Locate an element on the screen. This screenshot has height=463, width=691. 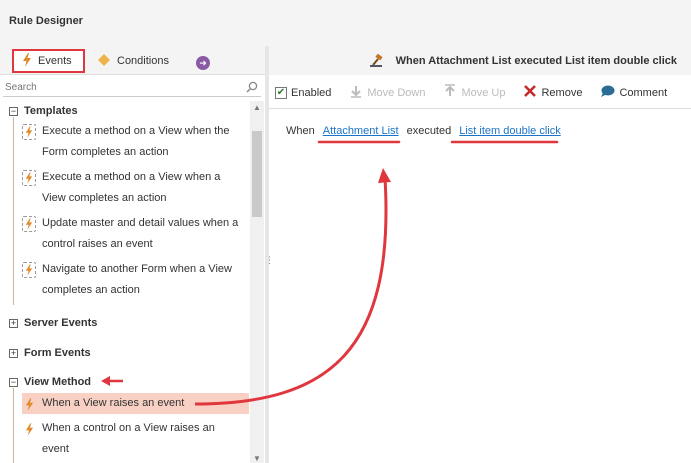
comment-label: Comment is located at coordinates (643, 92).